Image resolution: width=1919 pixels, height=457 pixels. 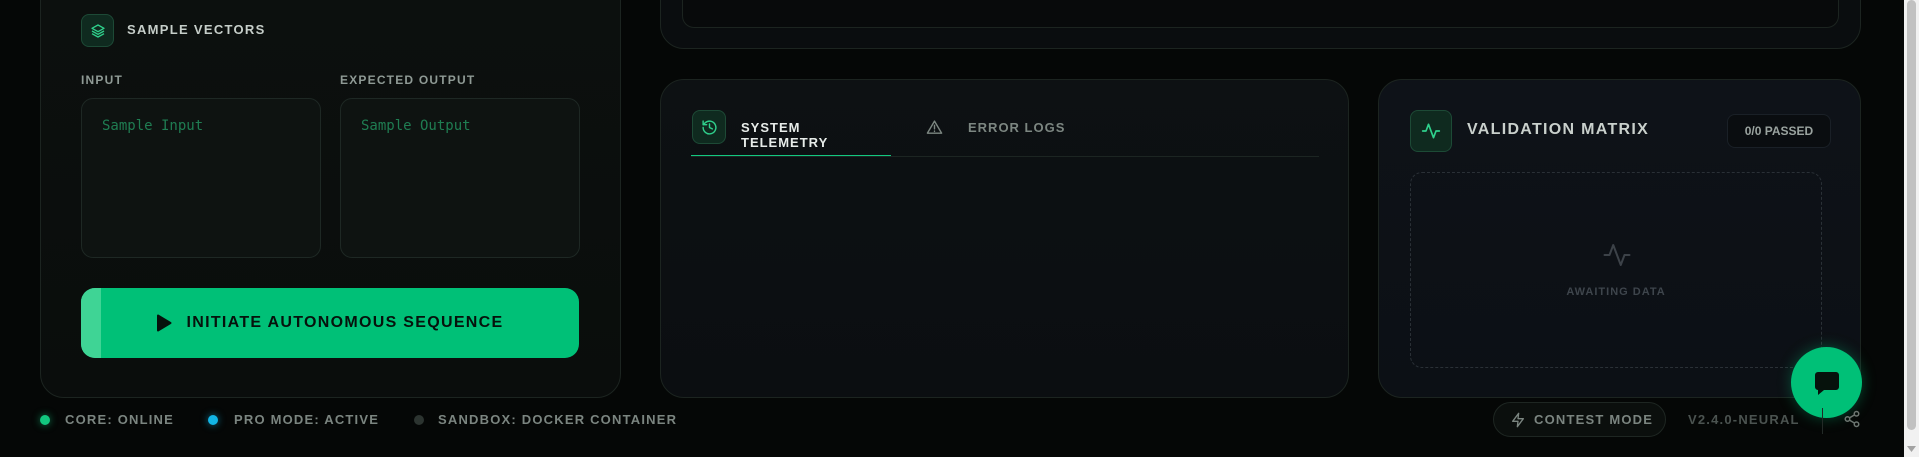 What do you see at coordinates (1852, 419) in the screenshot?
I see `share-icon` at bounding box center [1852, 419].